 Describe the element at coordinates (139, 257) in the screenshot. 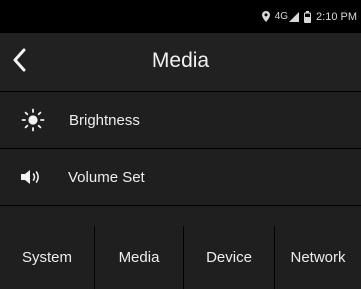

I see `tab-media: Media` at that location.